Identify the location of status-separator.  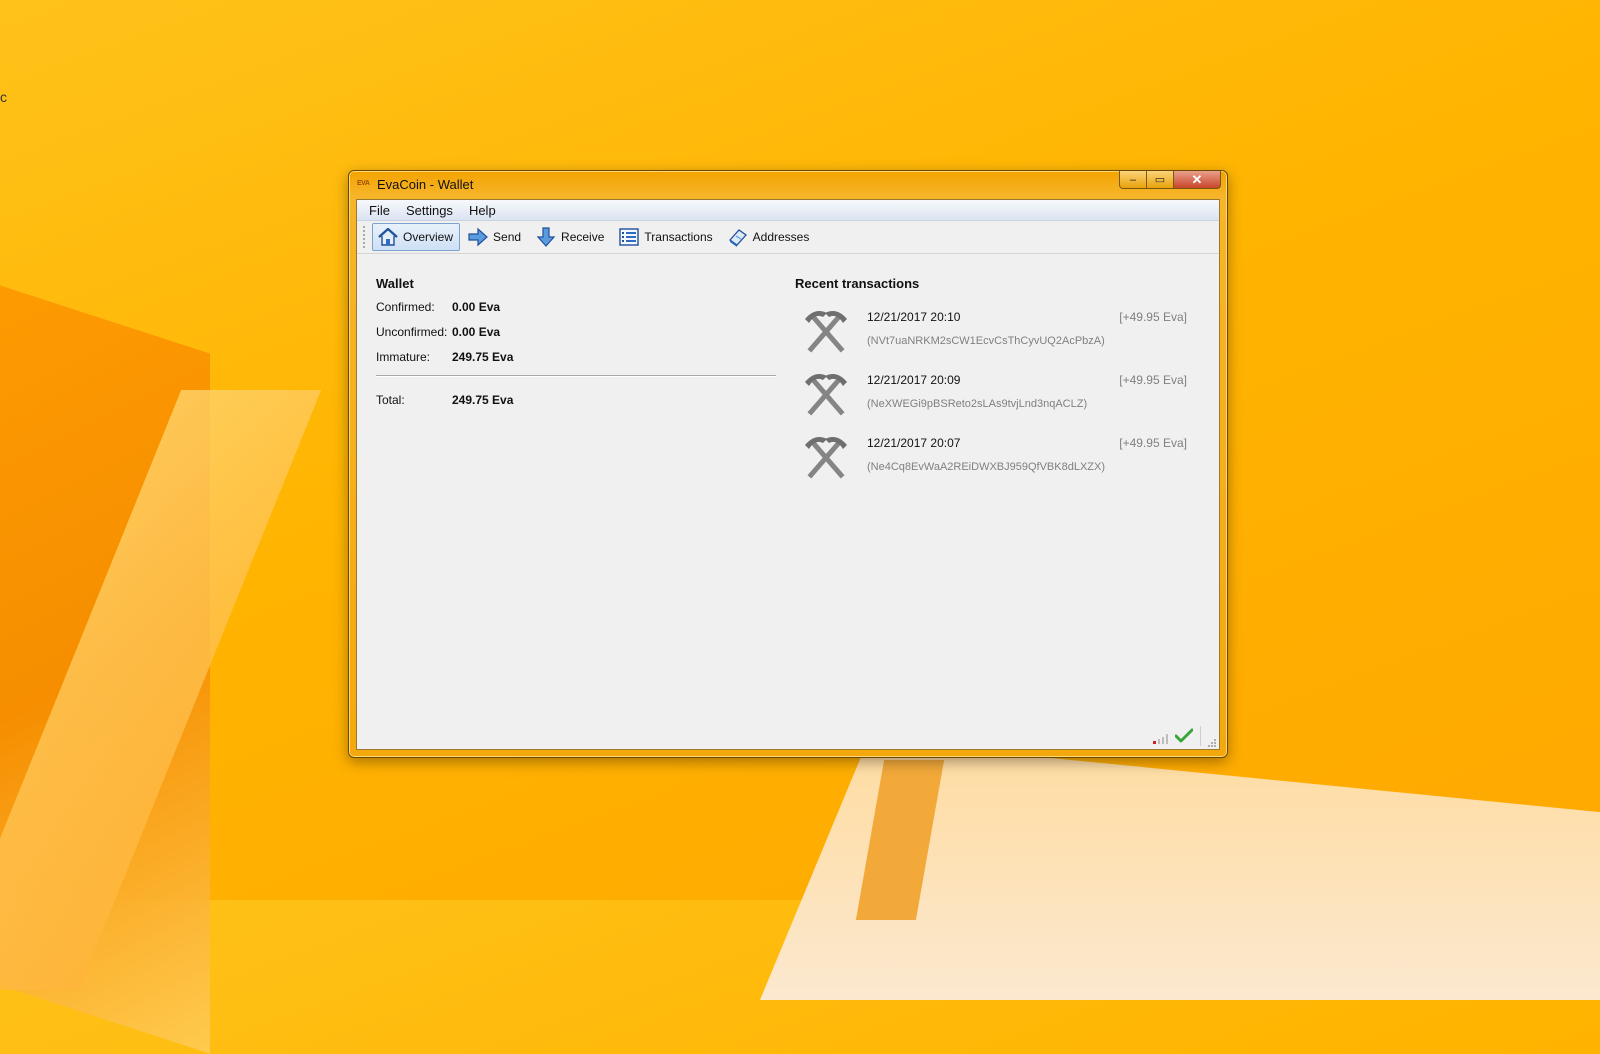
(1200, 736).